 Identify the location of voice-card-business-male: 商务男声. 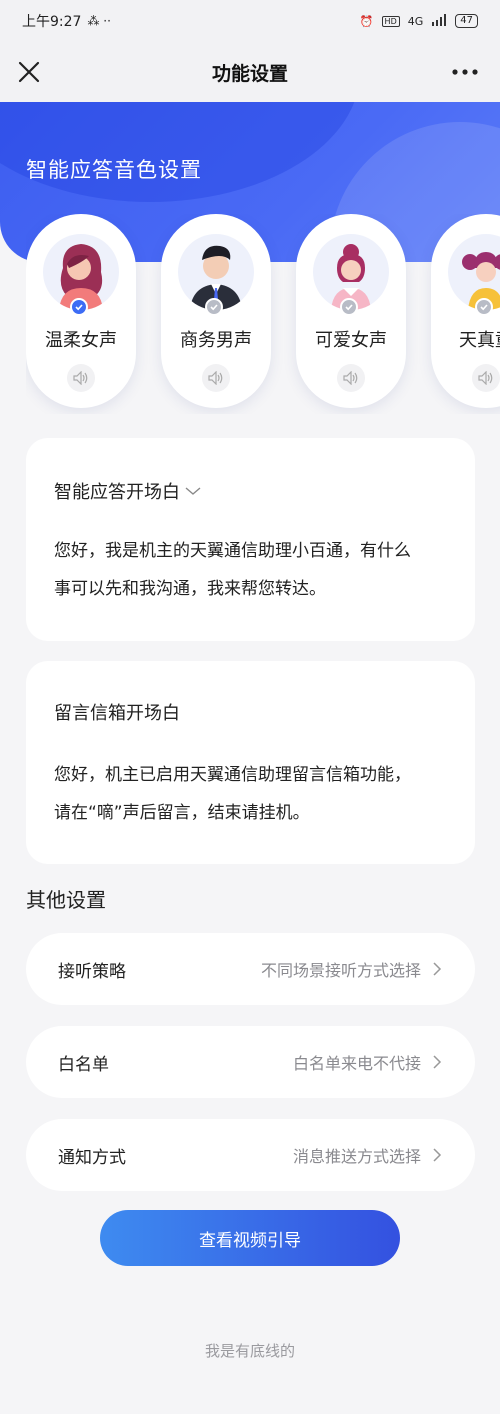
(216, 311).